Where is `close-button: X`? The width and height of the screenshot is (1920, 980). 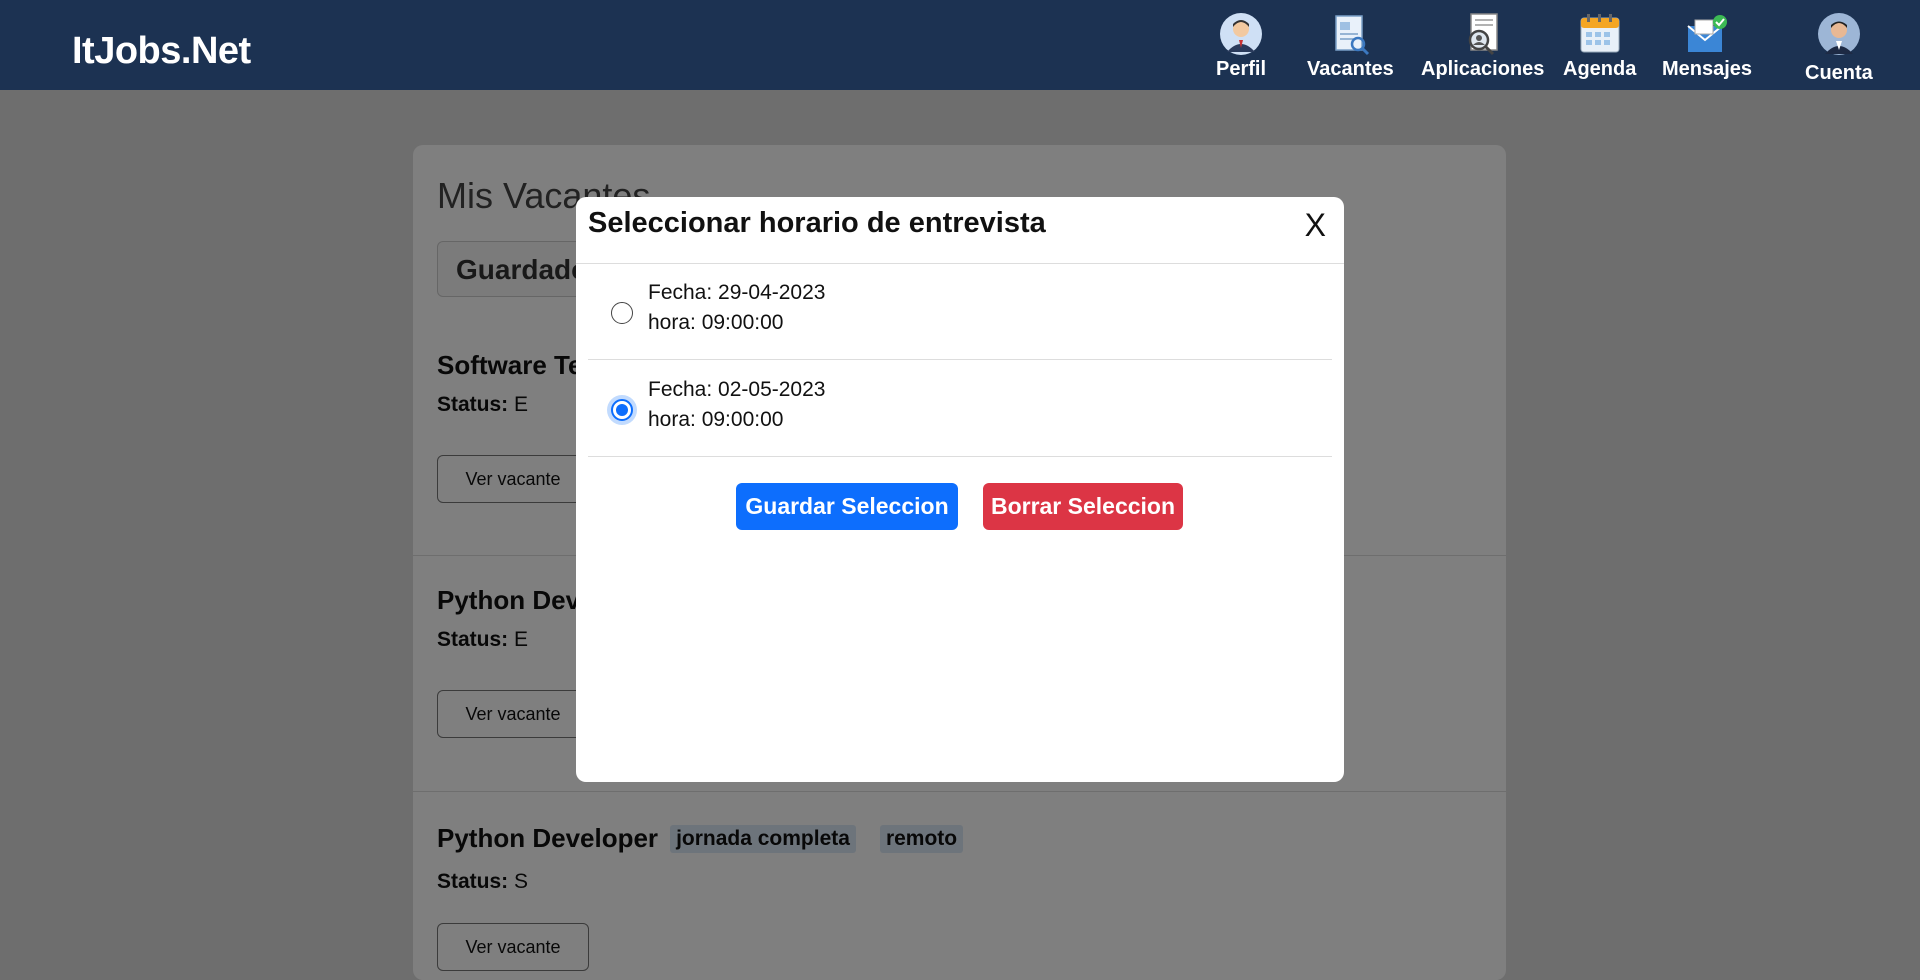
close-button: X is located at coordinates (1315, 225).